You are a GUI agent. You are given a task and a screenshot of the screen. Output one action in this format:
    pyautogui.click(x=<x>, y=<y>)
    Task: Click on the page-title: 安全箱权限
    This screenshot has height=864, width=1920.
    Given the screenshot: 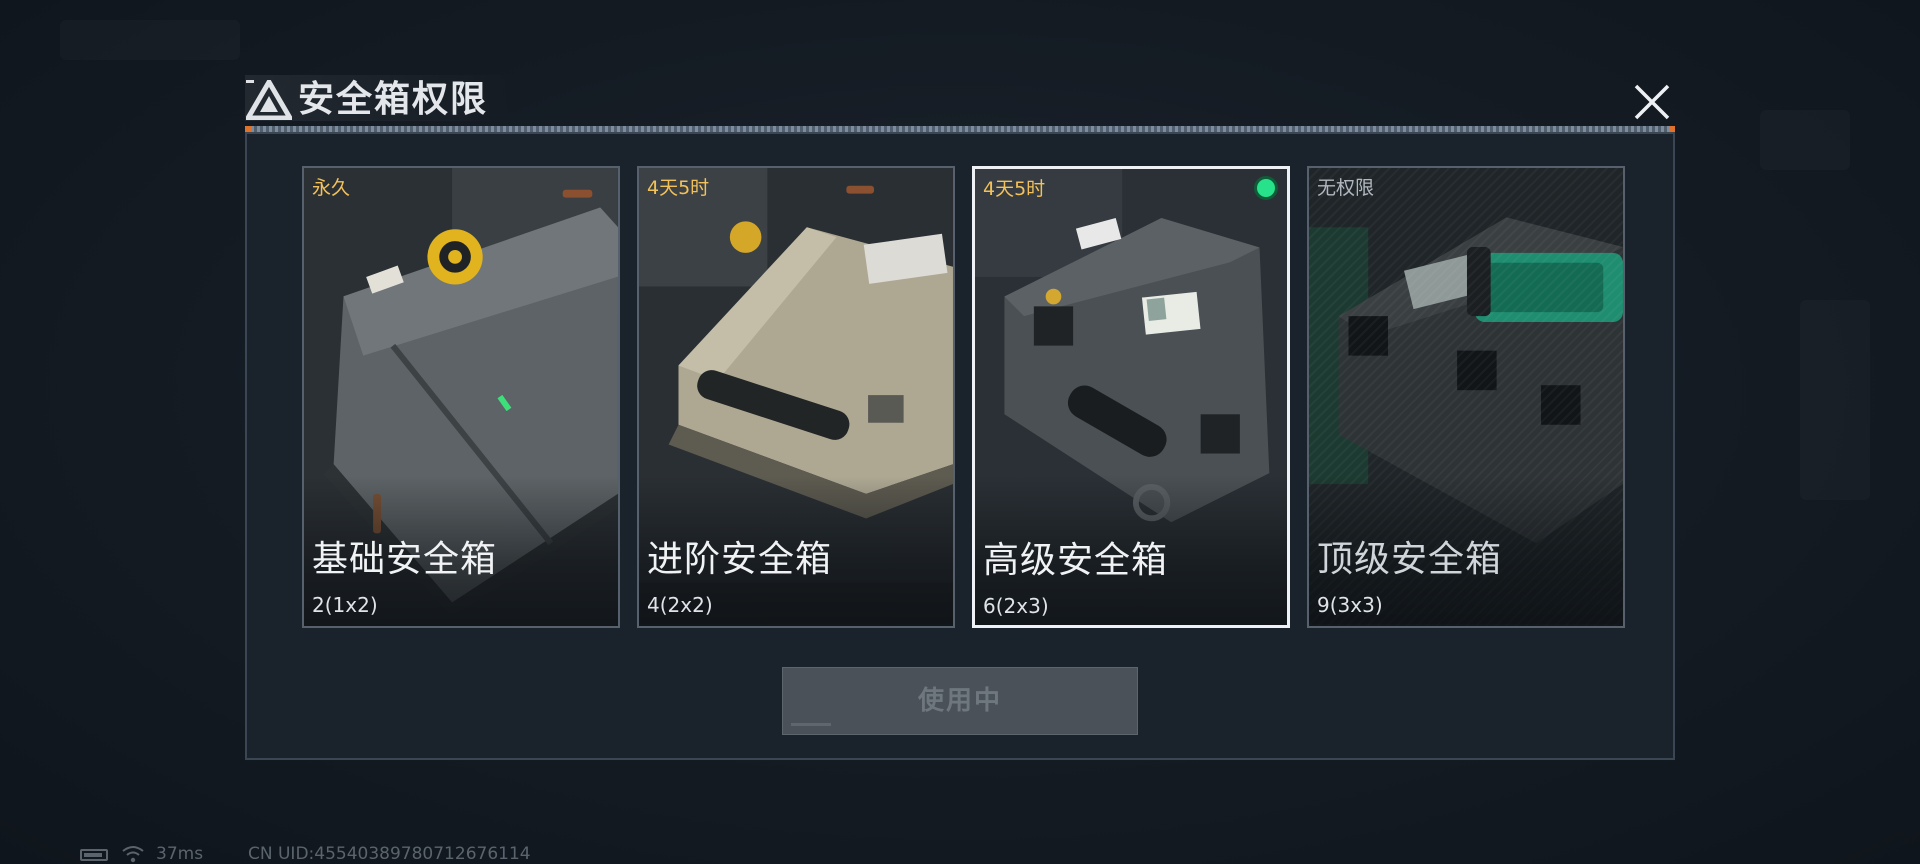 What is the action you would take?
    pyautogui.click(x=393, y=99)
    